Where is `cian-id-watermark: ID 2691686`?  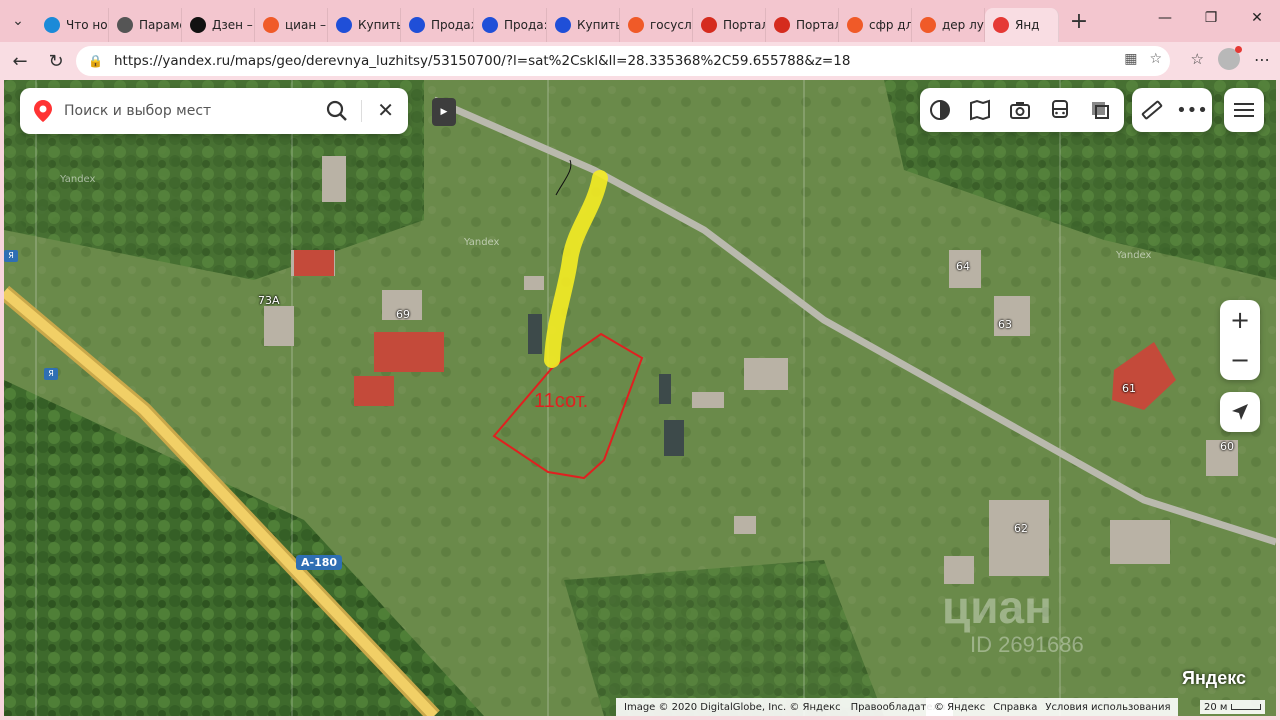
cian-id-watermark: ID 2691686 is located at coordinates (1027, 644).